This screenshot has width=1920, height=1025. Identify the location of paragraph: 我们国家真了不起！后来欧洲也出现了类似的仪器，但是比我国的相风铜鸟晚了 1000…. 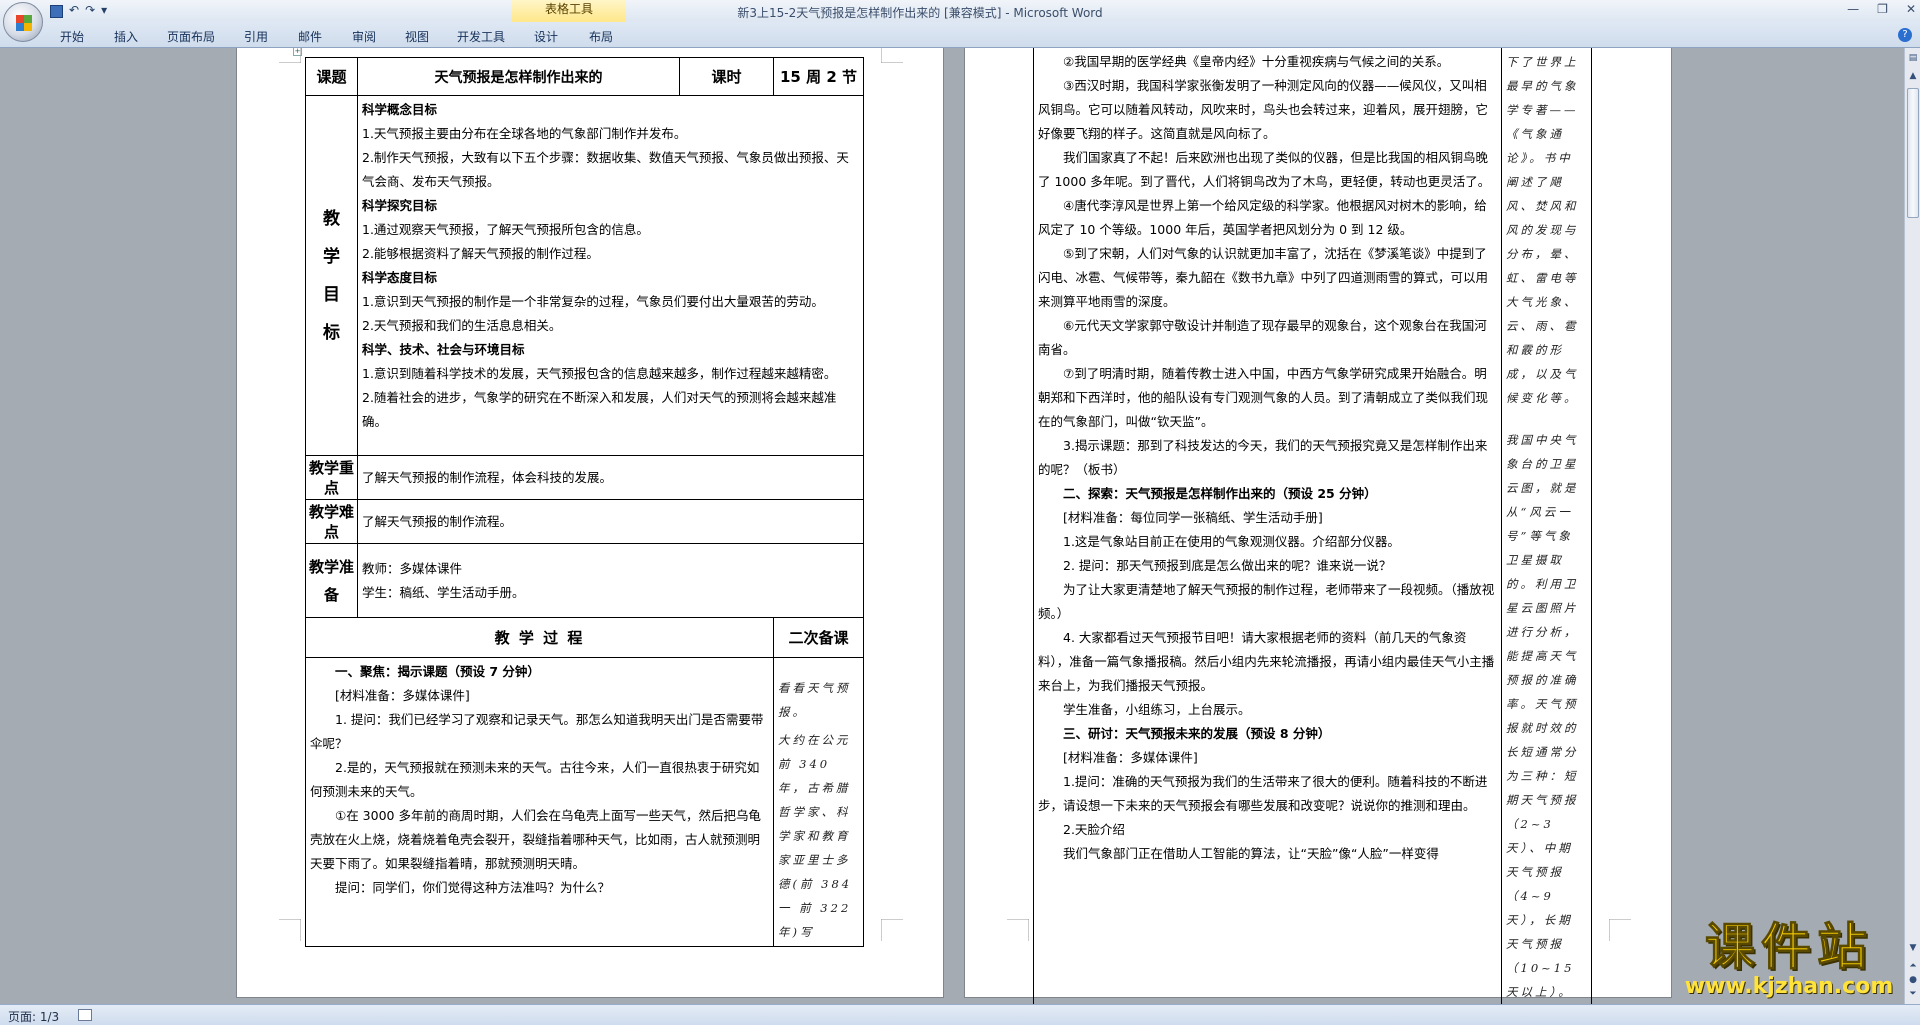
(1264, 169).